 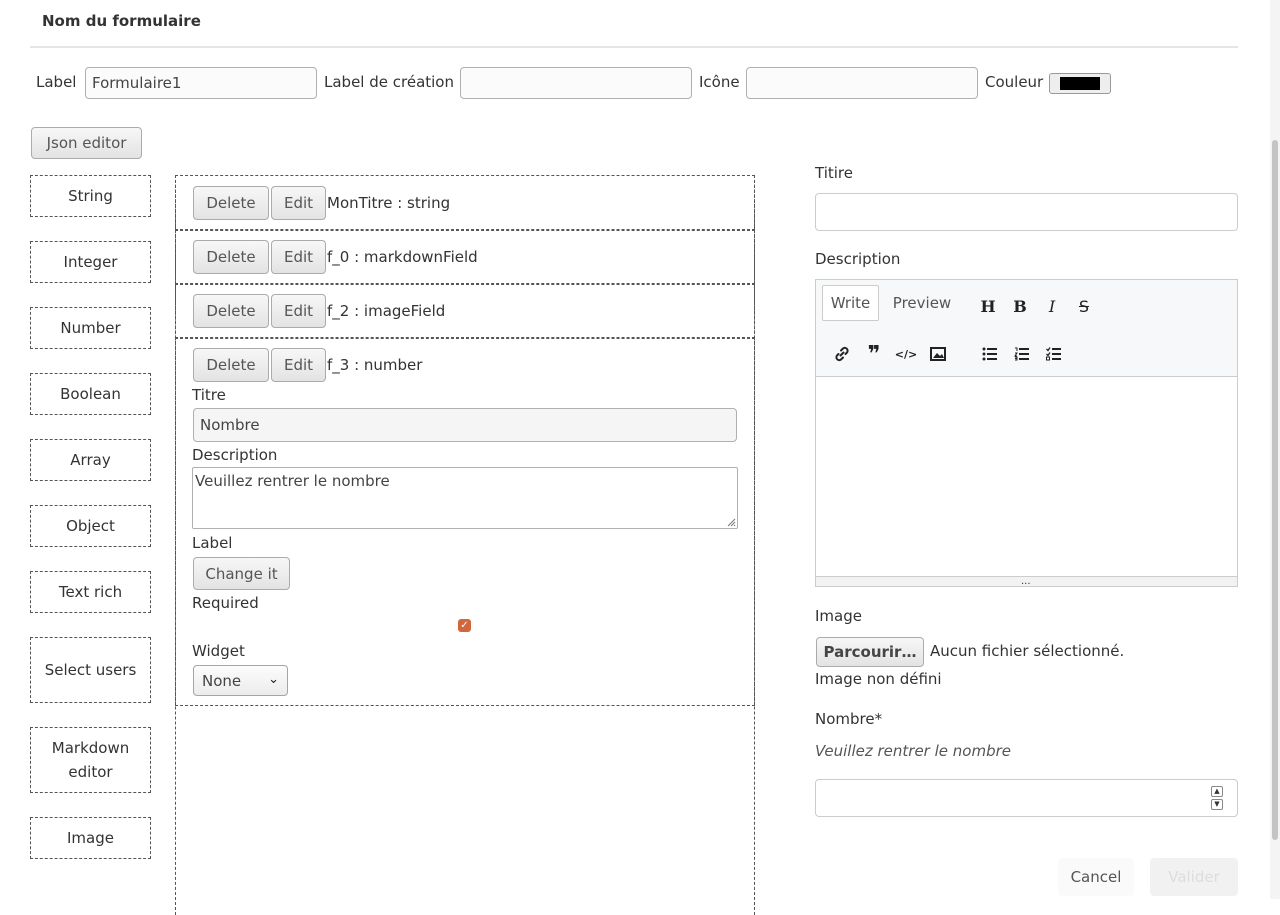 What do you see at coordinates (1054, 354) in the screenshot?
I see `task-list-icon` at bounding box center [1054, 354].